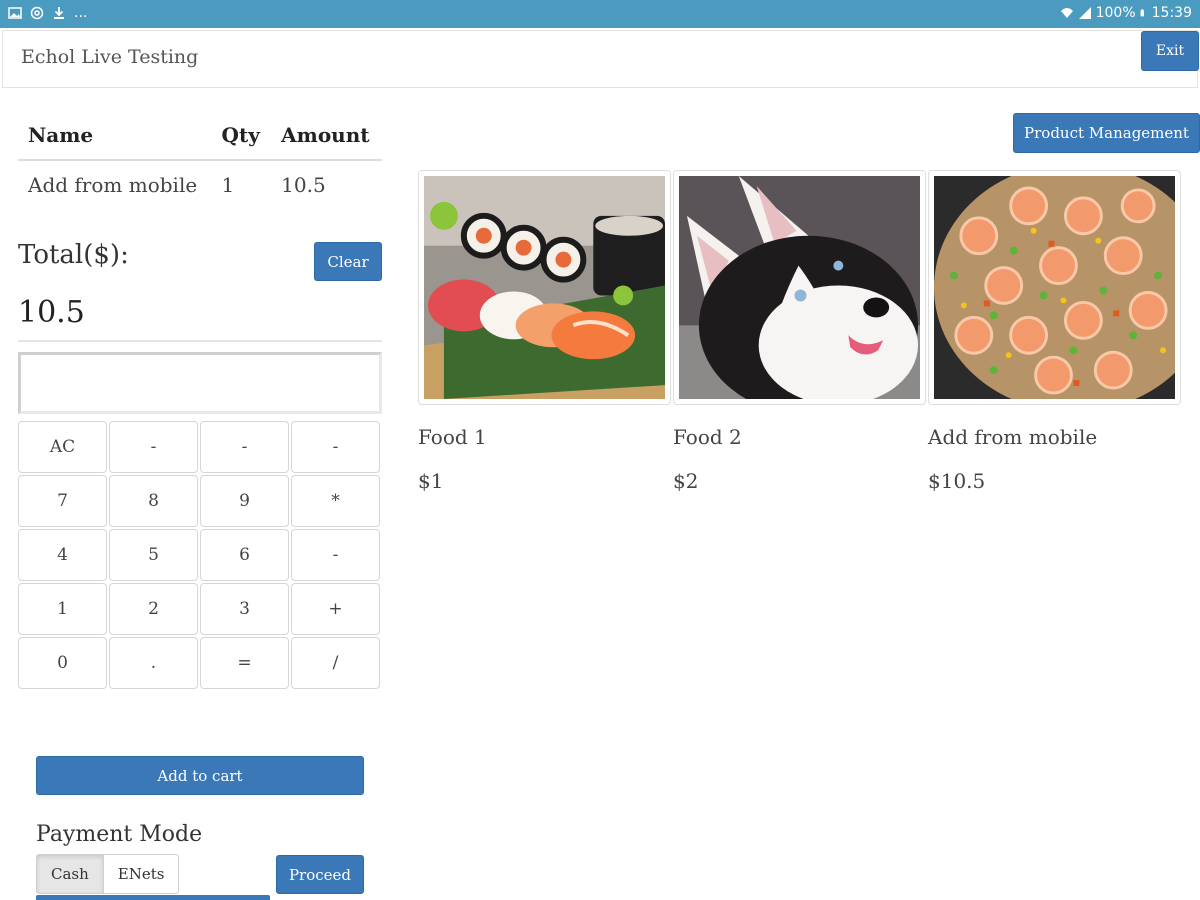  I want to click on product-price: $2, so click(686, 481).